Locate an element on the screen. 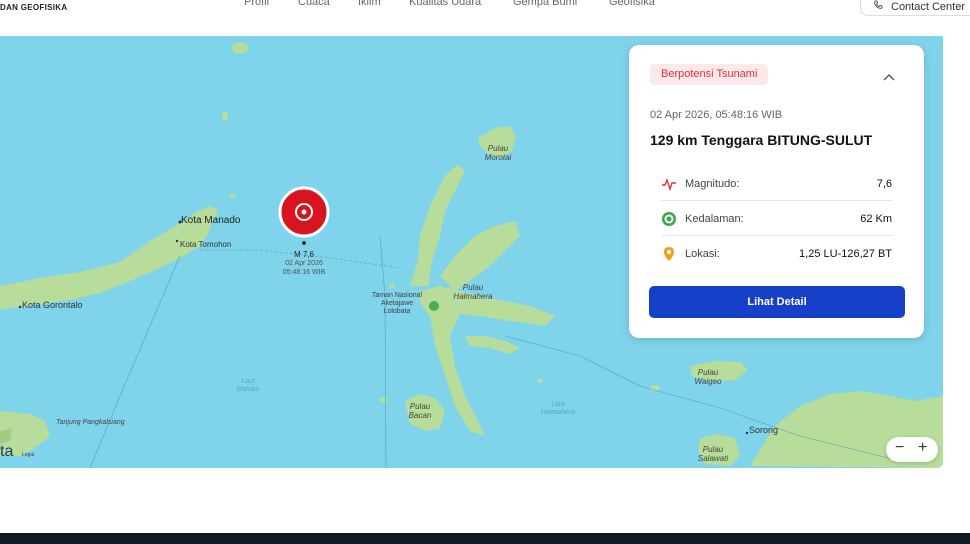 This screenshot has height=544, width=970. contact-center-button: Contact Center is located at coordinates (915, 8).